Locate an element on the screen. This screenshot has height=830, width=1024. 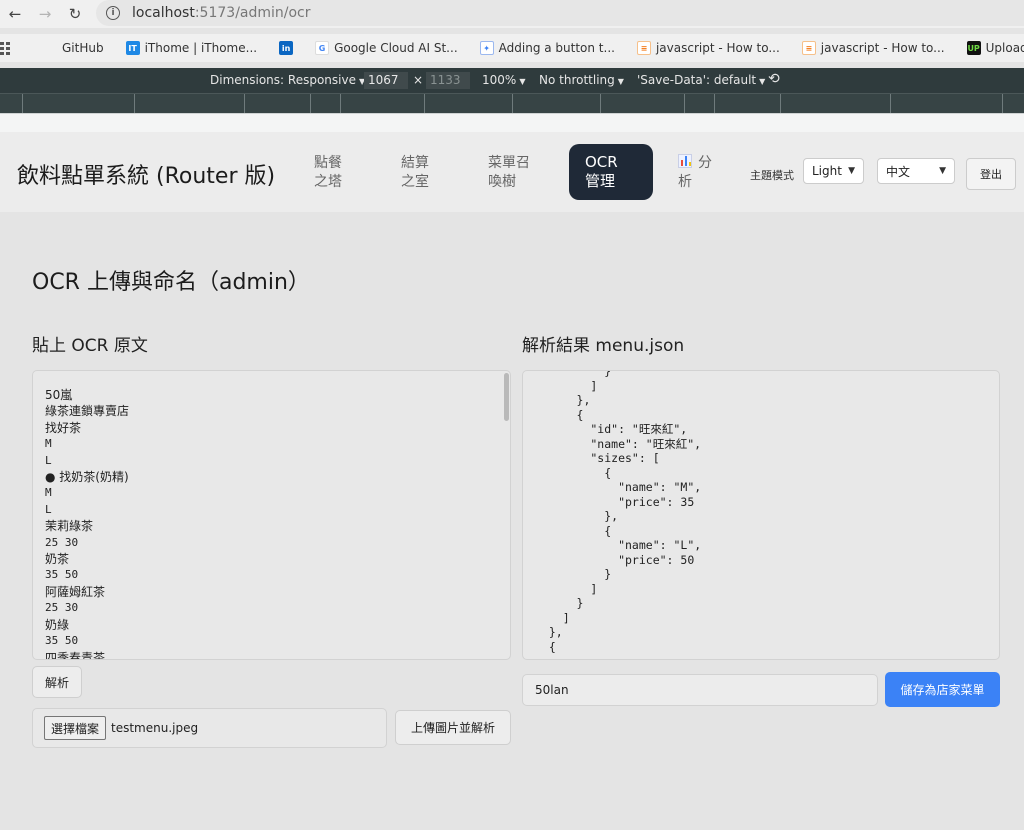
back-arrow-icon: ← is located at coordinates (15, 14).